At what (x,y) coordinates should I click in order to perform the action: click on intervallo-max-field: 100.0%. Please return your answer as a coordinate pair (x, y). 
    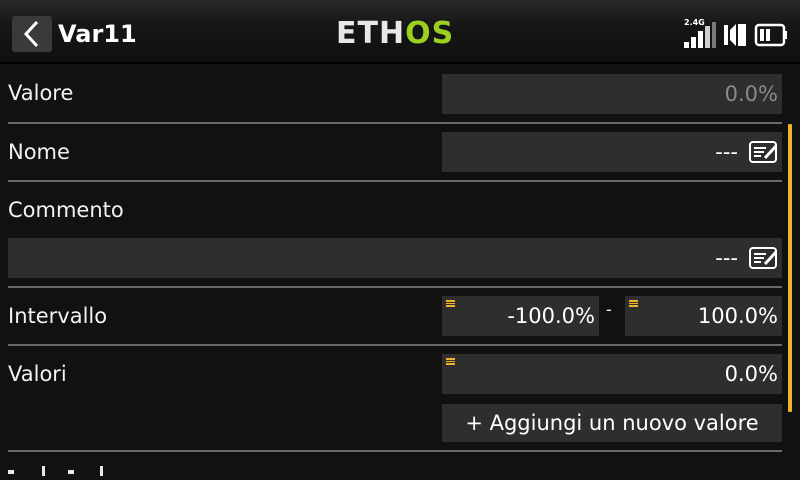
    Looking at the image, I should click on (703, 316).